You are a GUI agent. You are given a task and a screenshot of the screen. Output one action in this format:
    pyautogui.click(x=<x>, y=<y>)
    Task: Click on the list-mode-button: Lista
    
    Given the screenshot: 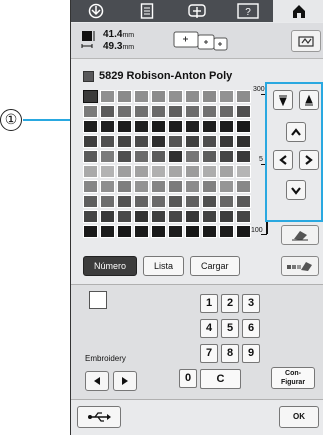 What is the action you would take?
    pyautogui.click(x=164, y=266)
    